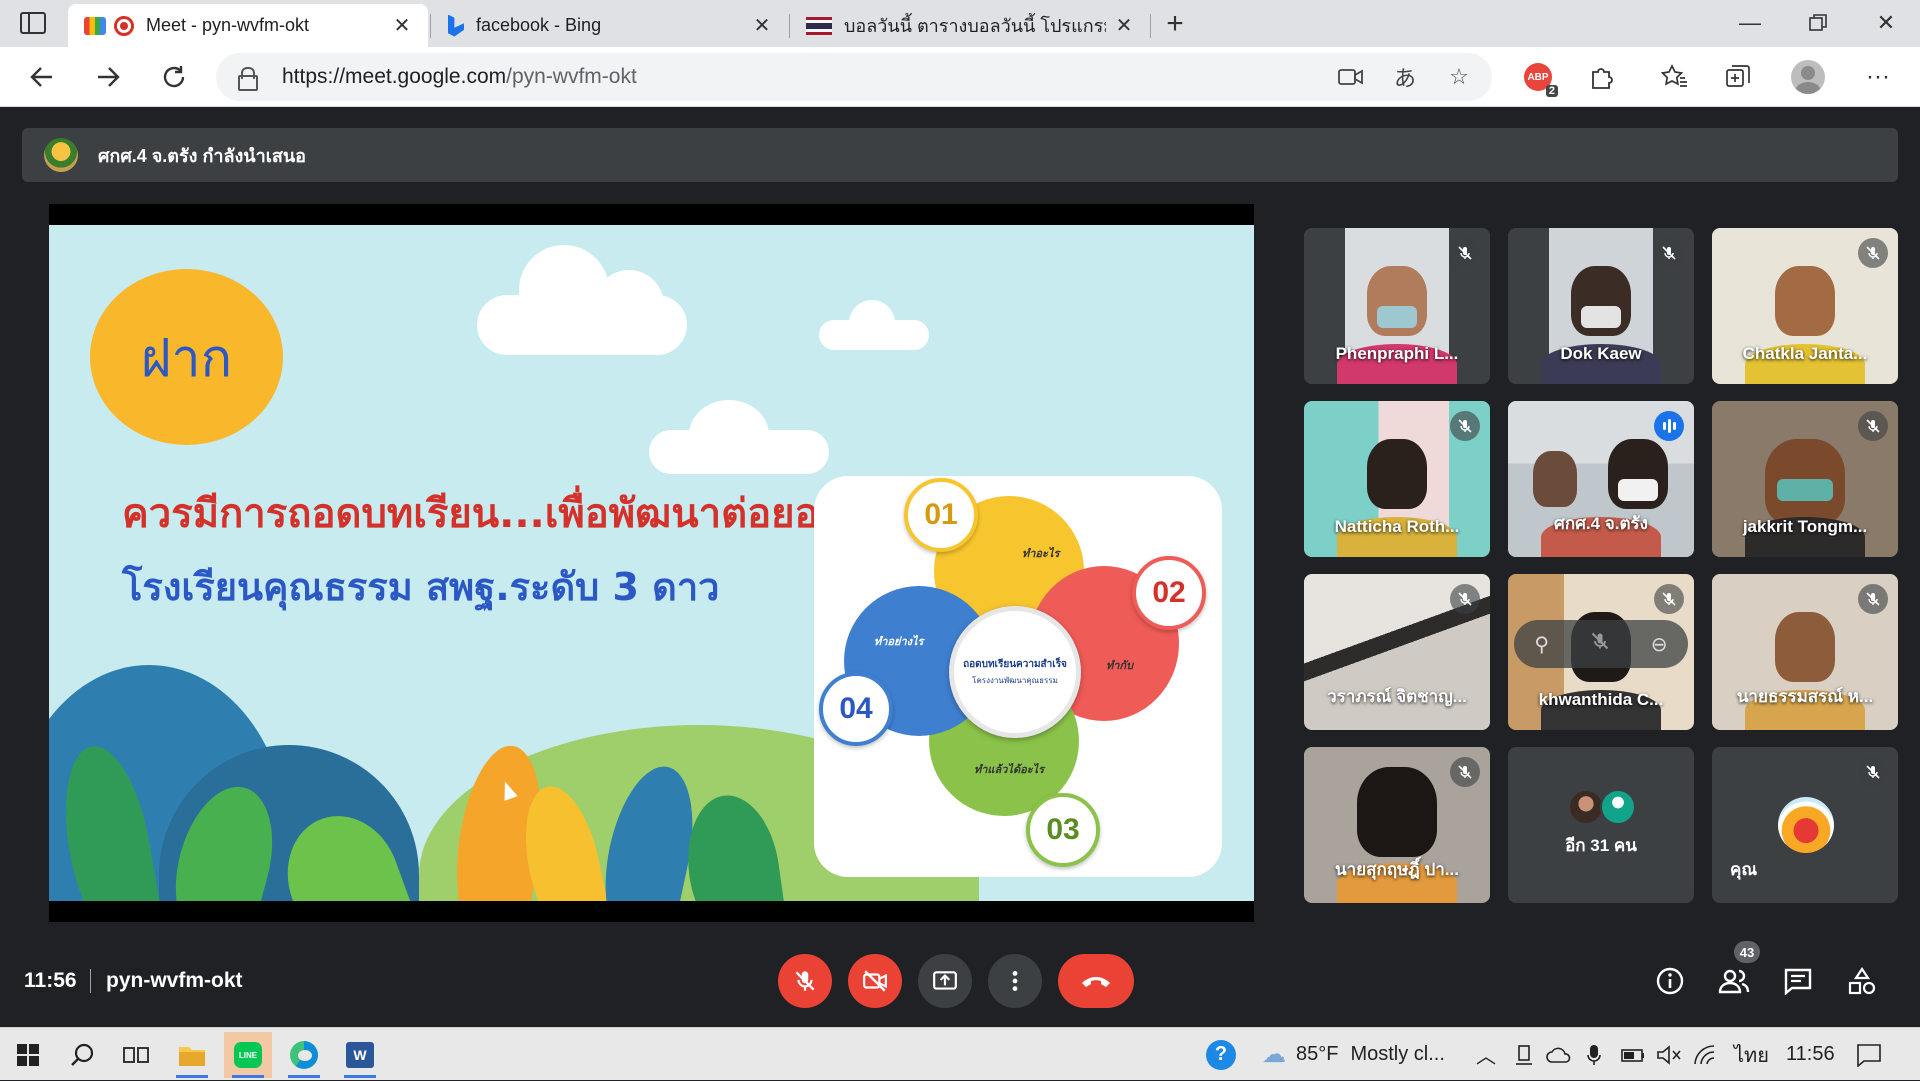  I want to click on volume-muted-icon, so click(1669, 1054).